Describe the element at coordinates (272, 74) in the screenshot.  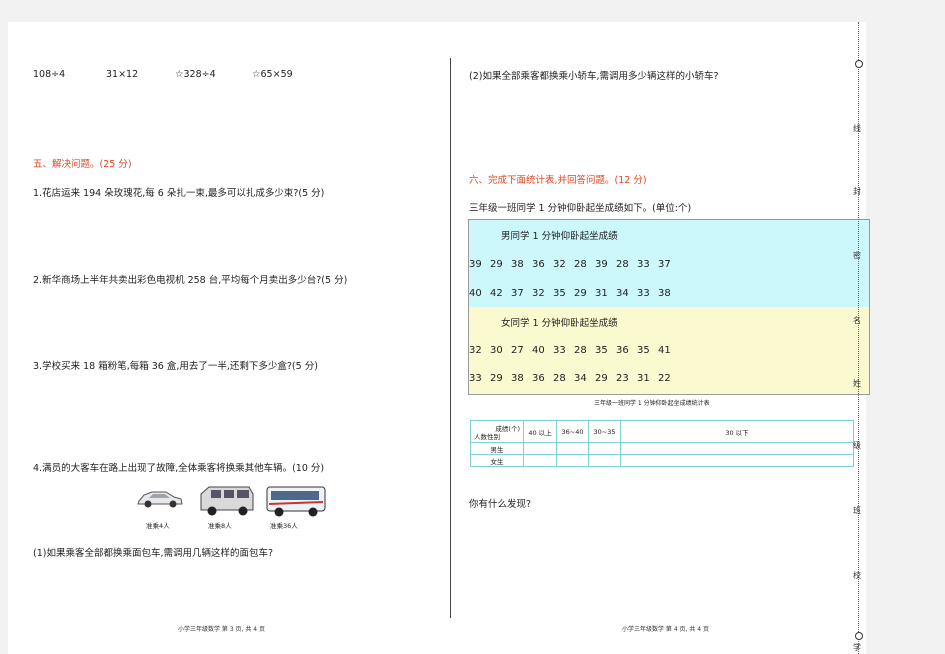
I see `calc-4: ☆65×59` at that location.